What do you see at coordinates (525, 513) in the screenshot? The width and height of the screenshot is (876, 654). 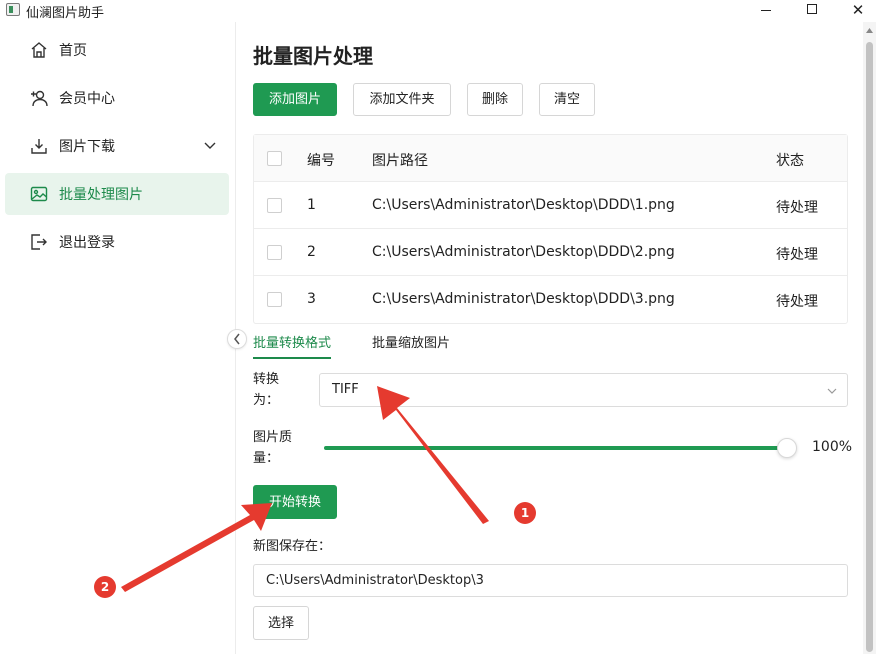 I see `annotation-badge-1: 1` at bounding box center [525, 513].